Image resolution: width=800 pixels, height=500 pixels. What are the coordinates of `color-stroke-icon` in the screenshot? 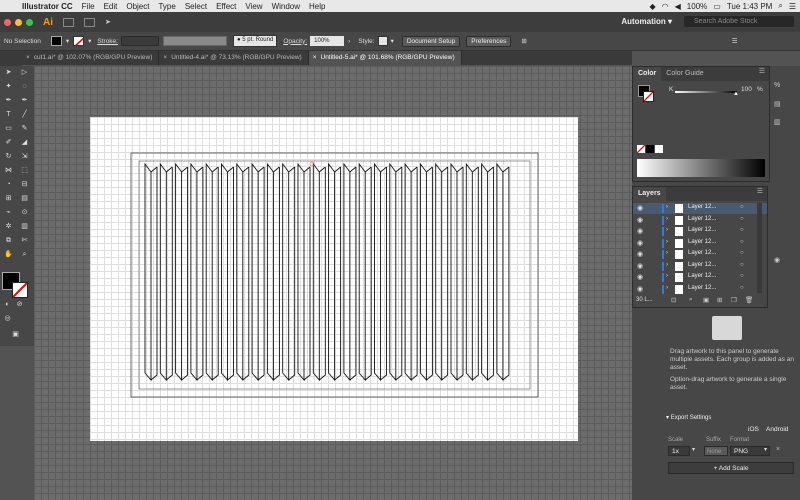 It's located at (648, 96).